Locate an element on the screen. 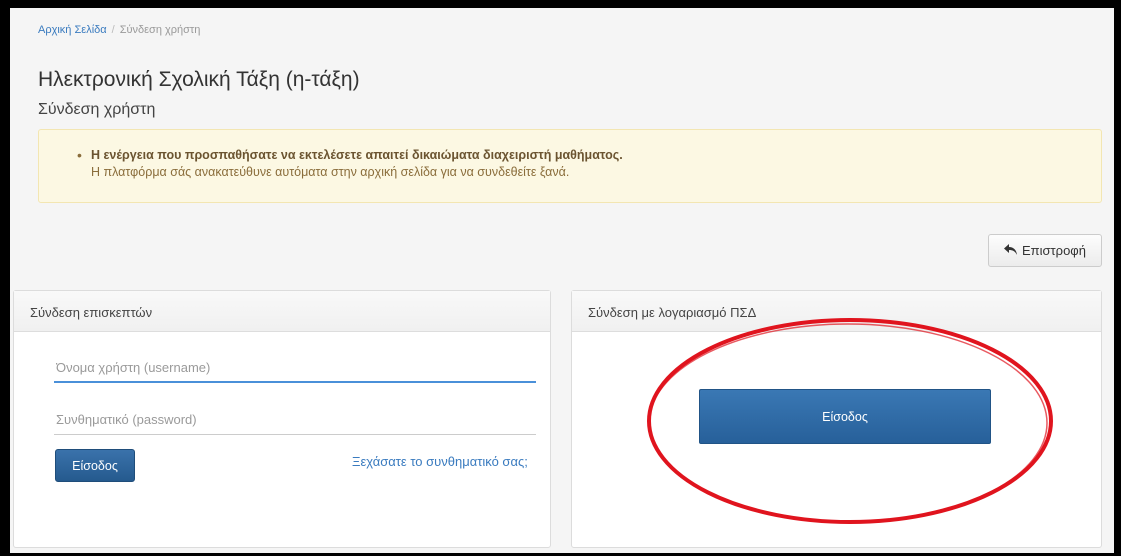  guest-panel-title: Σύνδεση επισκεπτών is located at coordinates (282, 311).